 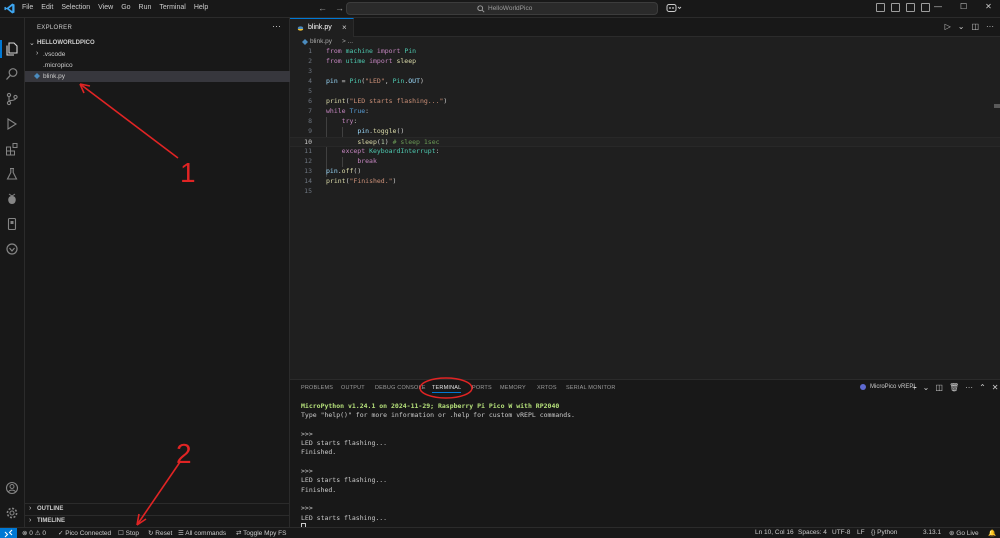 What do you see at coordinates (362, 51) in the screenshot?
I see `code-line: 1 from machine import Pin` at bounding box center [362, 51].